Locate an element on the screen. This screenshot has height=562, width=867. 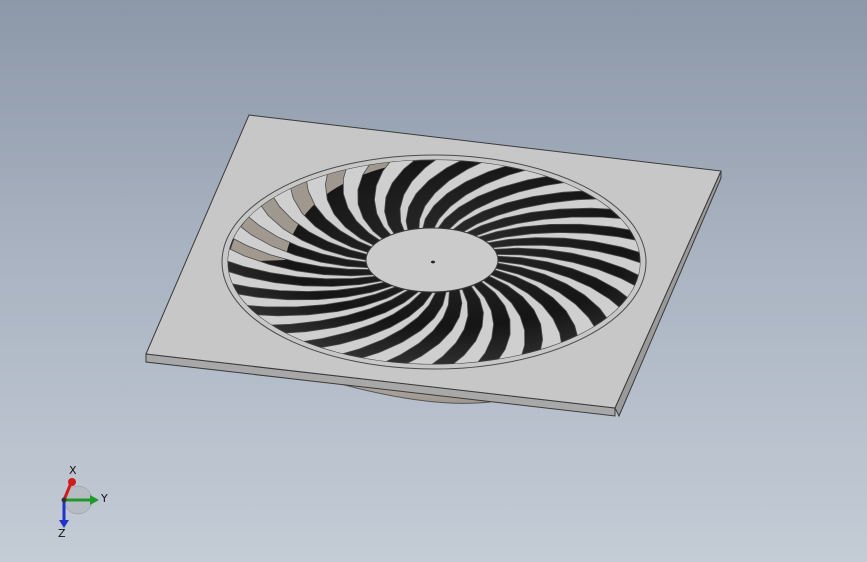
y-axis-arrow is located at coordinates (94, 500).